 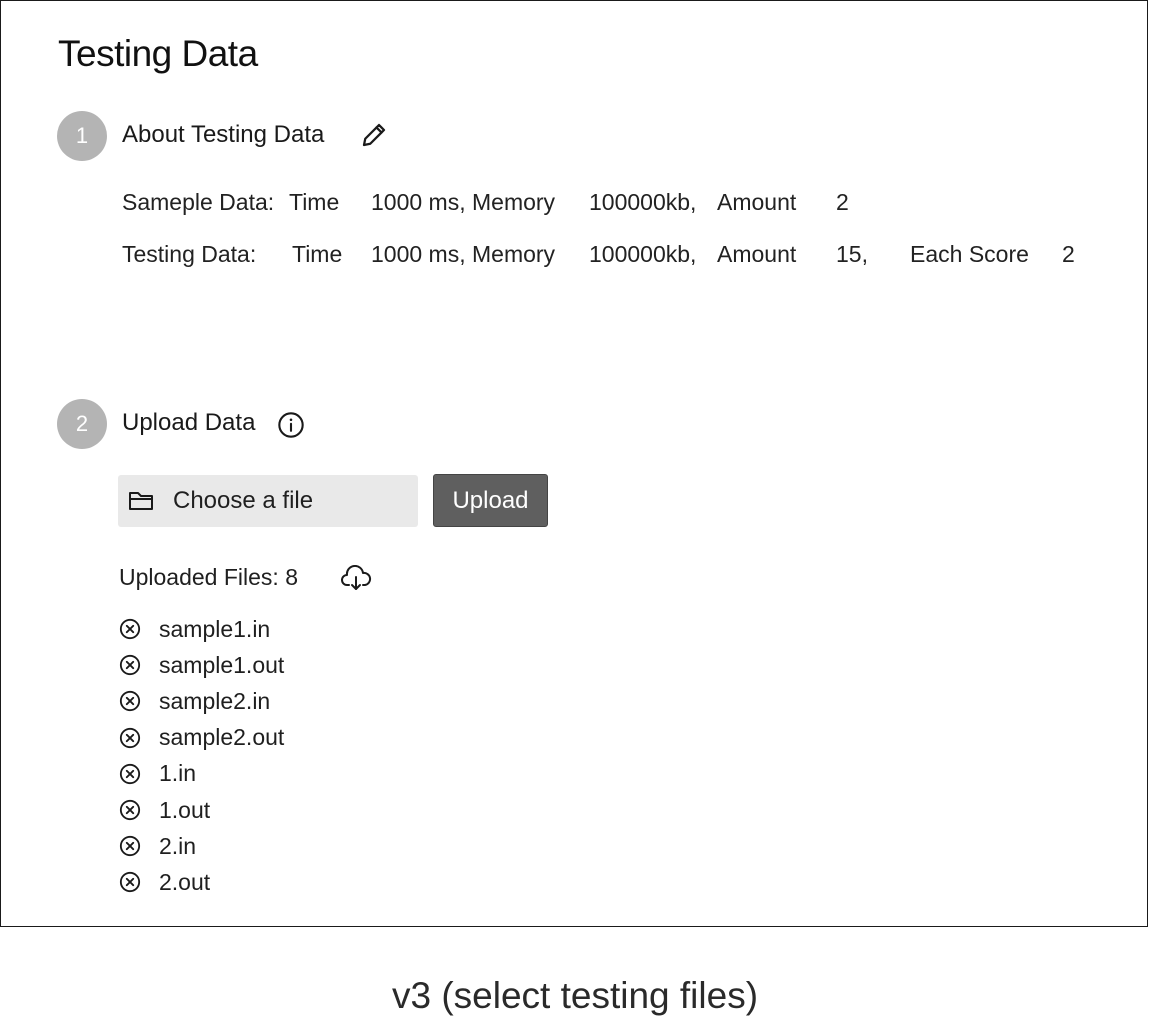 I want to click on testing-amount-label: Amount, so click(x=757, y=254).